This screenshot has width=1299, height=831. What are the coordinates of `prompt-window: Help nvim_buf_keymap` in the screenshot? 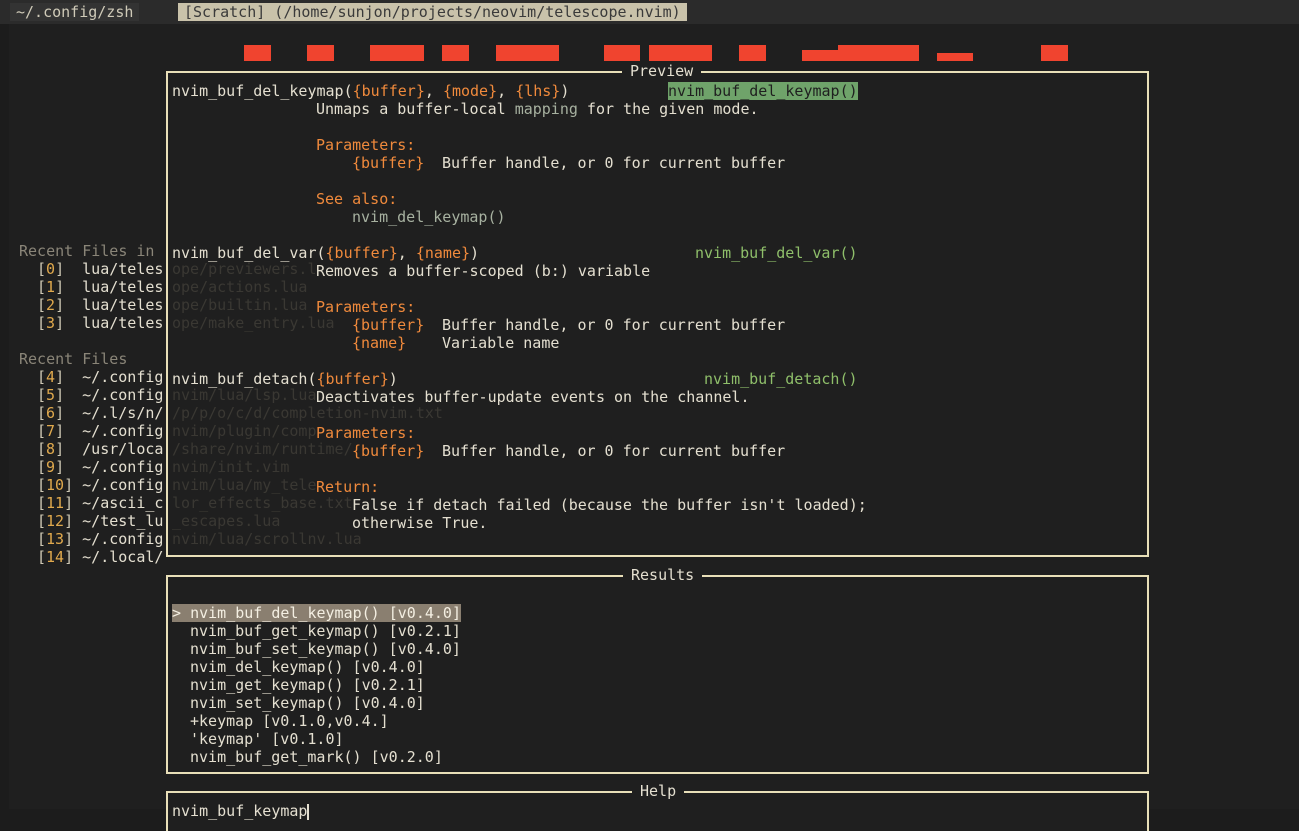 It's located at (657, 806).